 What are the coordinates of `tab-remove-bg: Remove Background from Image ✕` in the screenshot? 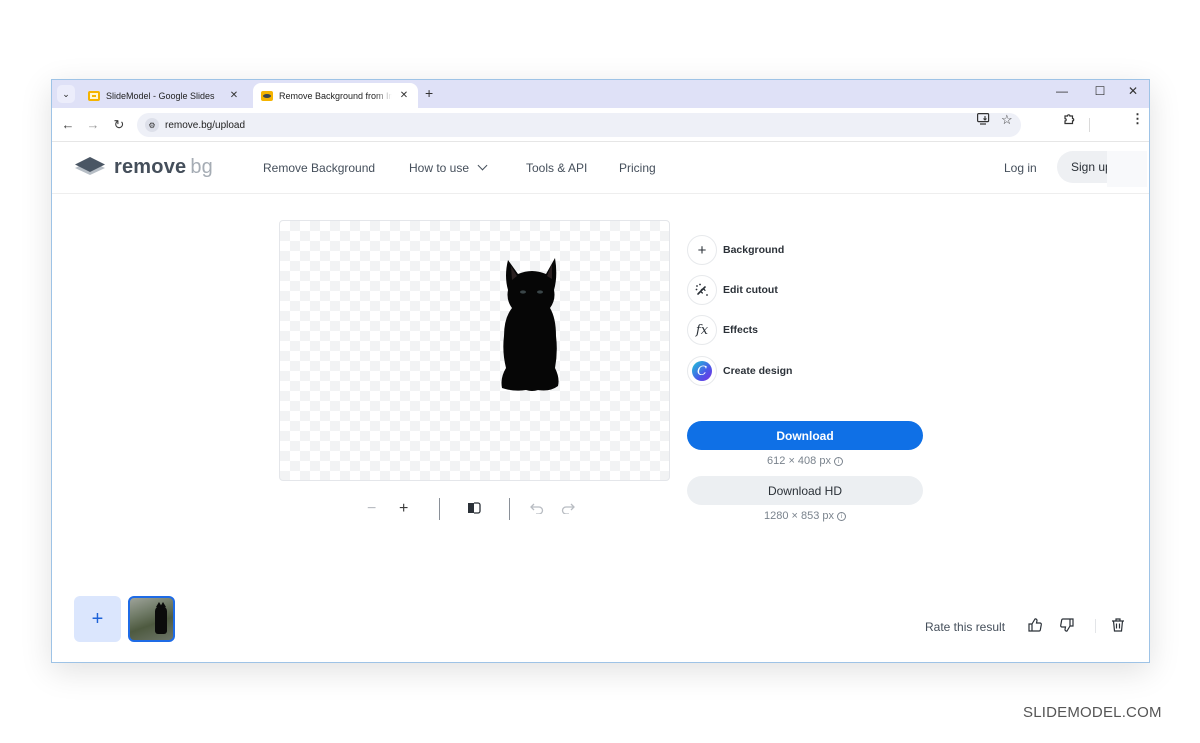 It's located at (335, 95).